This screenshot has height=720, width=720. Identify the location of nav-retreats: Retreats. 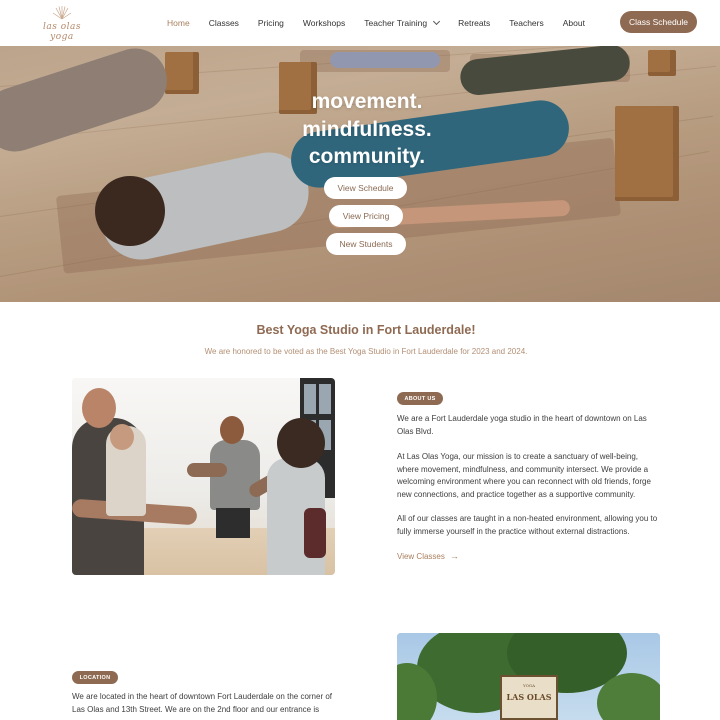
(474, 23).